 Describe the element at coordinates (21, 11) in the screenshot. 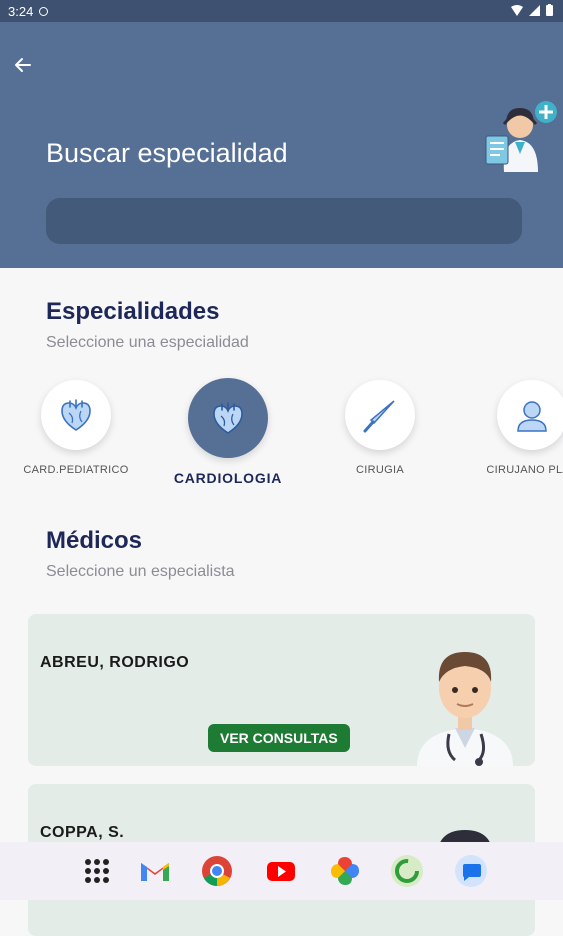

I see `status-time: 3:24` at that location.